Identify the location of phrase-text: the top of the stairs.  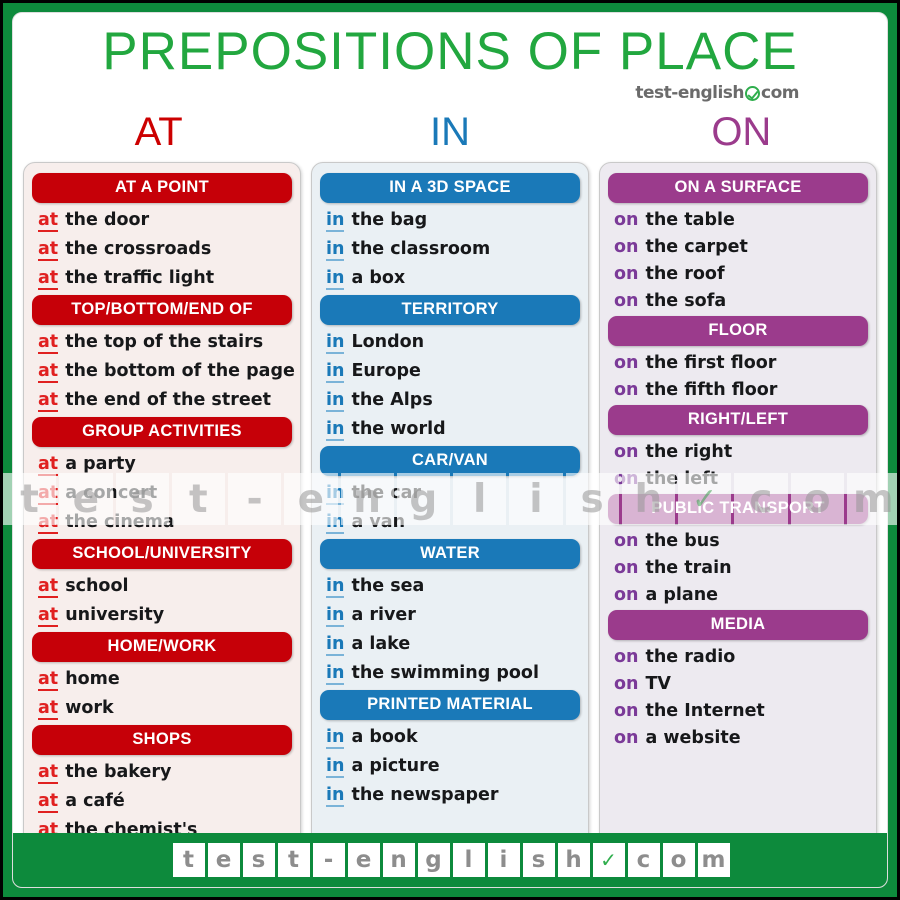
(164, 341).